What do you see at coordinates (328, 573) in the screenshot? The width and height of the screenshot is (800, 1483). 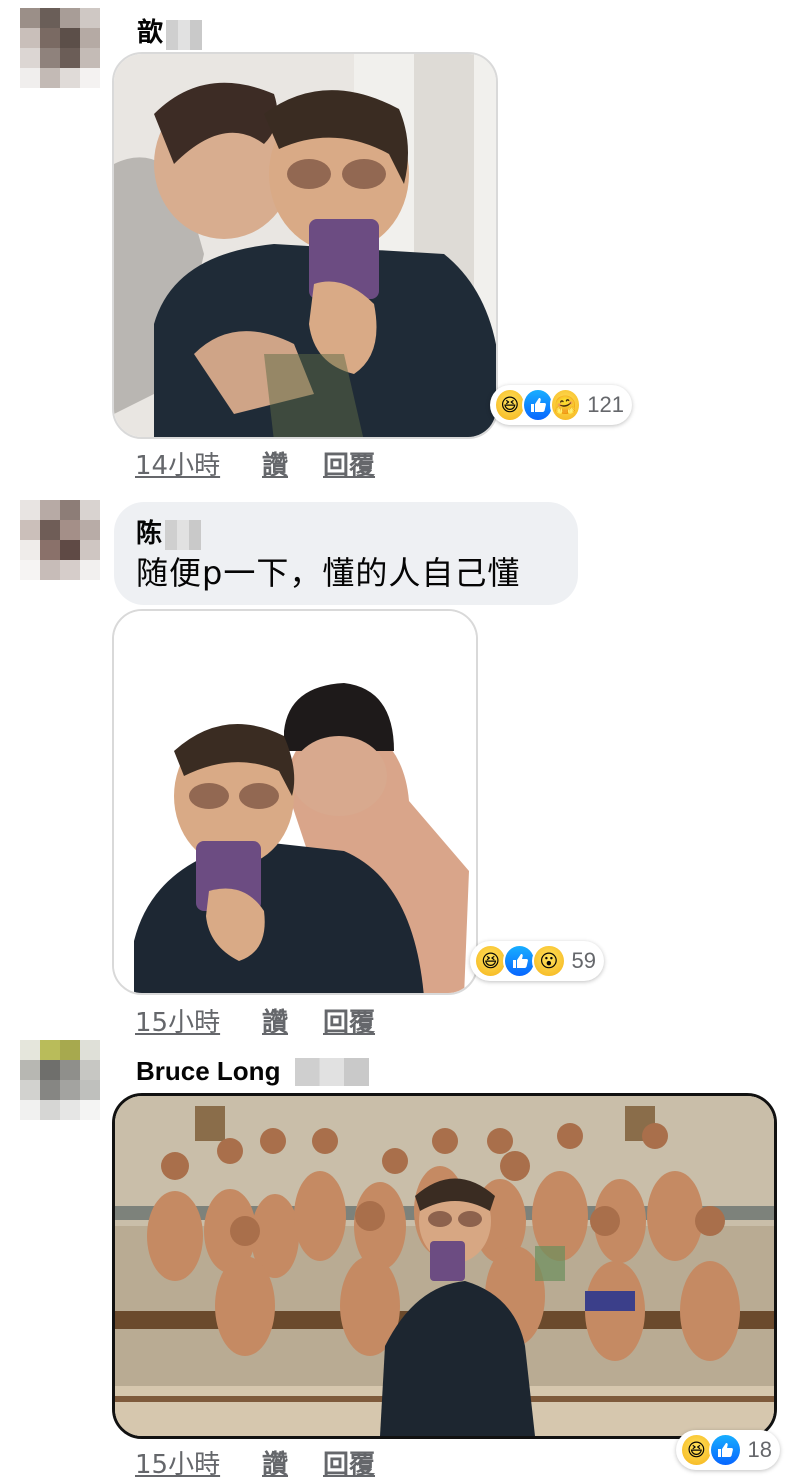 I see `comment-text: 随便p一下，懂的人自己懂` at bounding box center [328, 573].